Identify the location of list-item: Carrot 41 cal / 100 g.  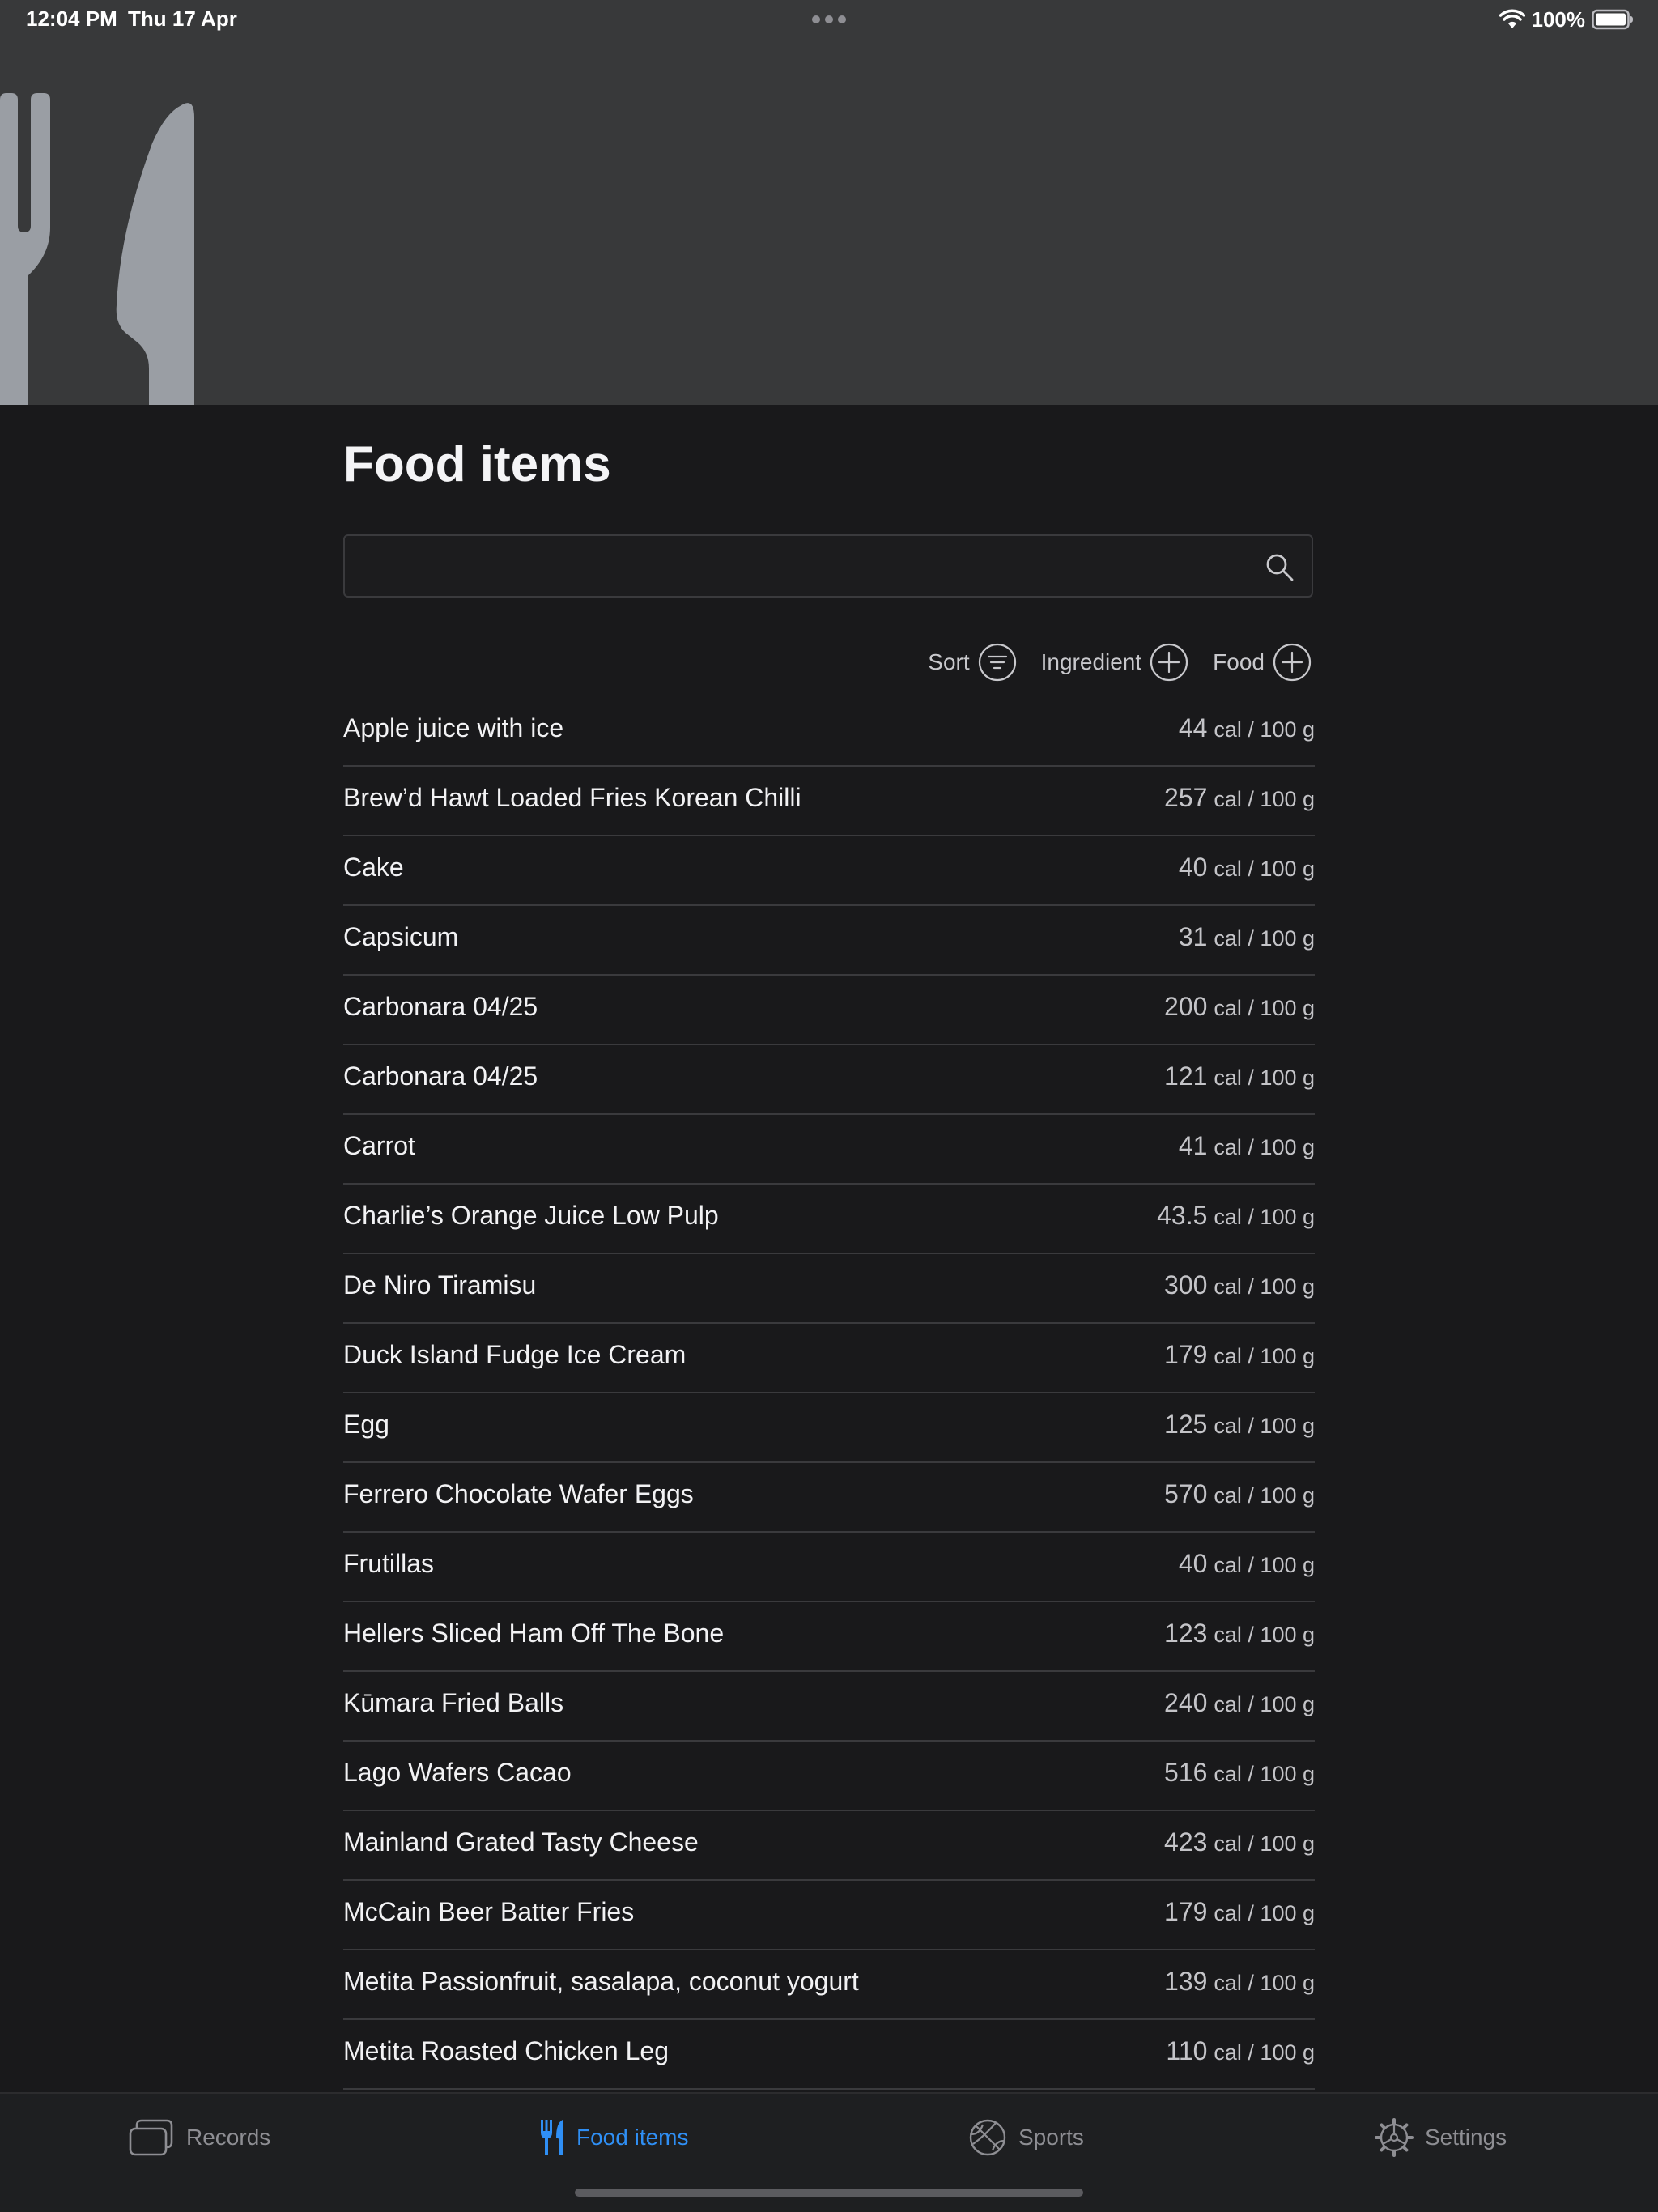
(829, 1150).